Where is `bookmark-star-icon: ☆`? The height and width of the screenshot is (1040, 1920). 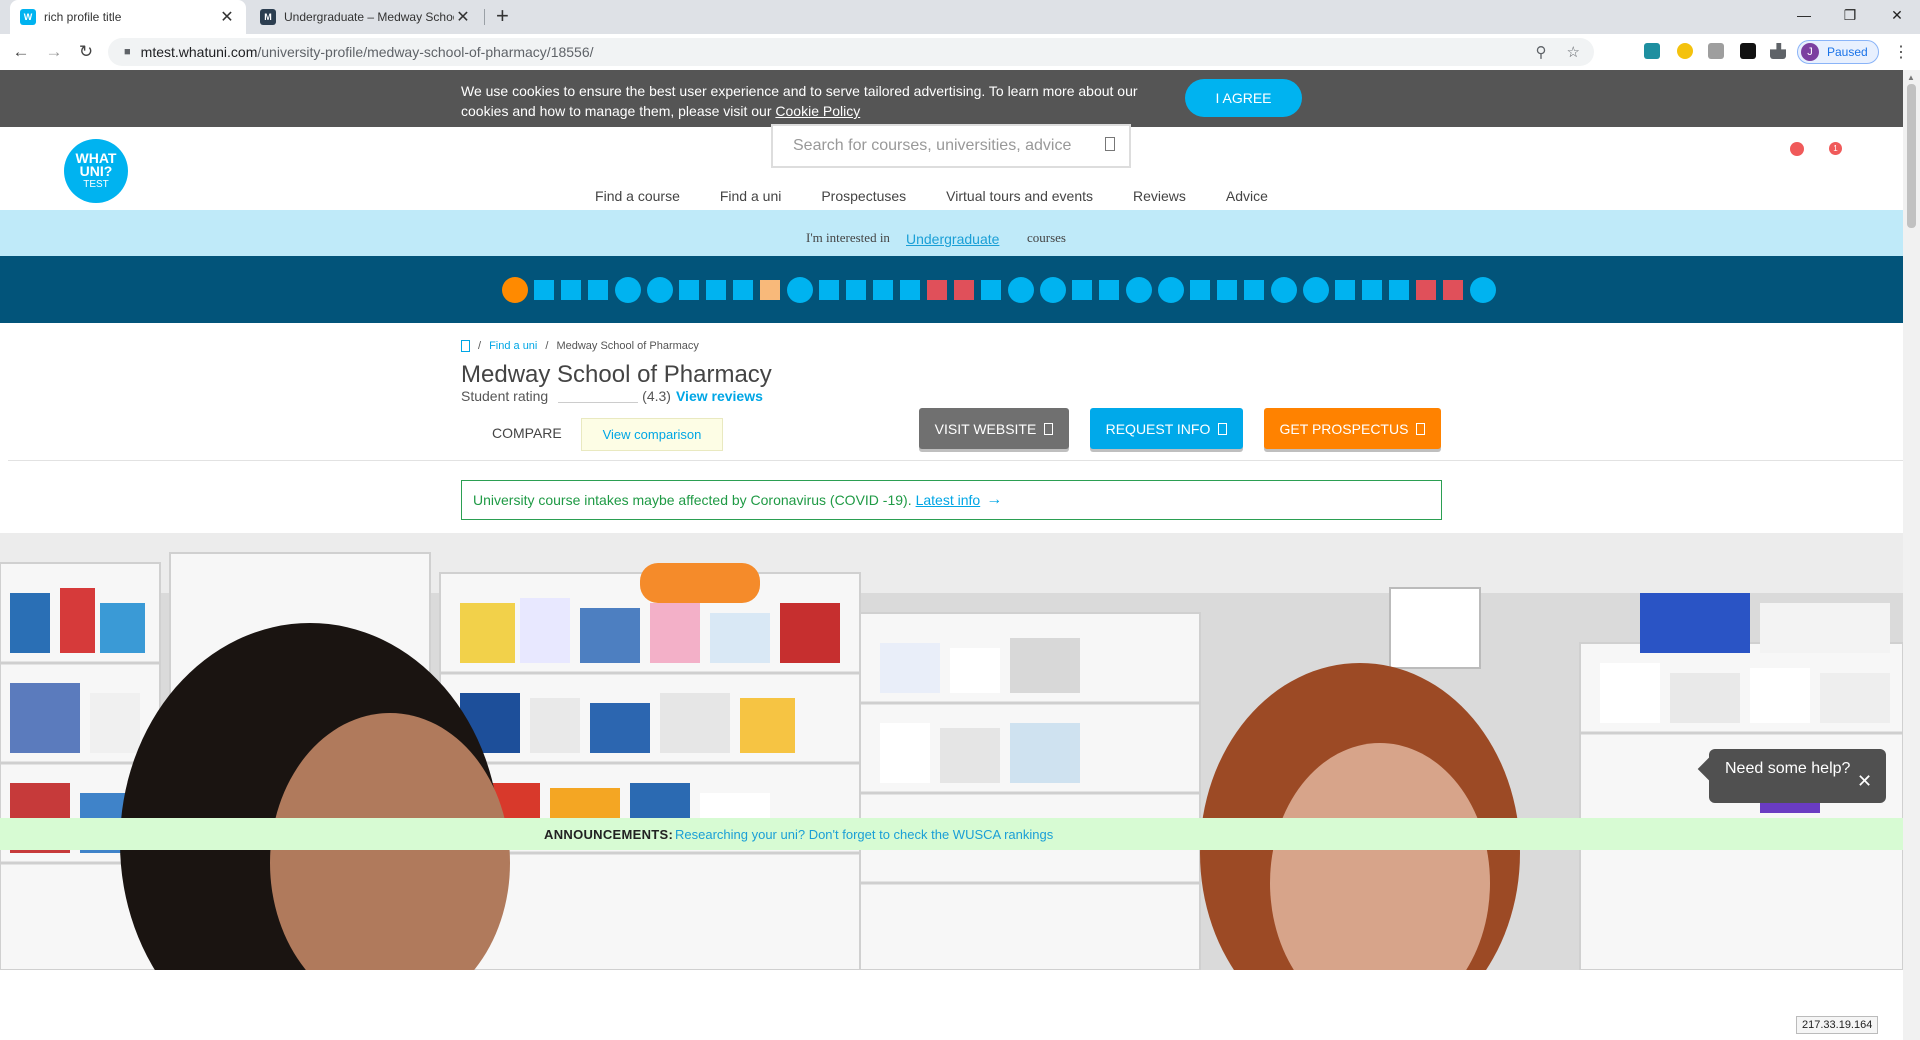 bookmark-star-icon: ☆ is located at coordinates (1573, 52).